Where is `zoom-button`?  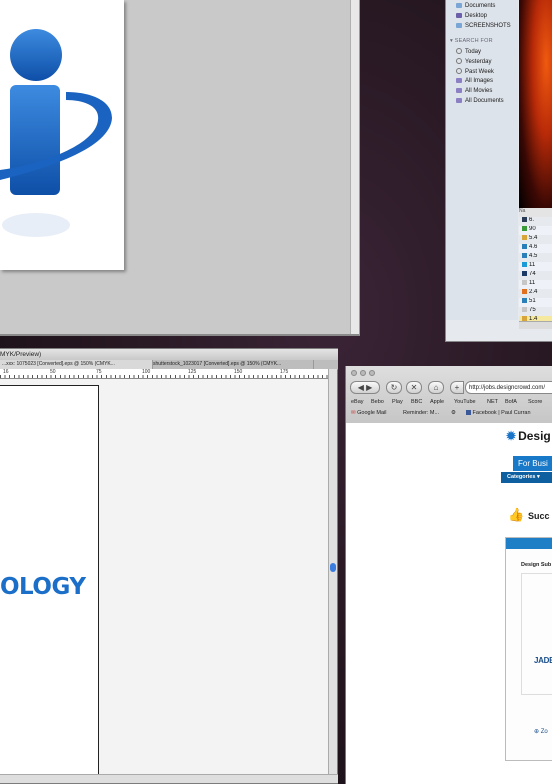
zoom-button is located at coordinates (372, 373).